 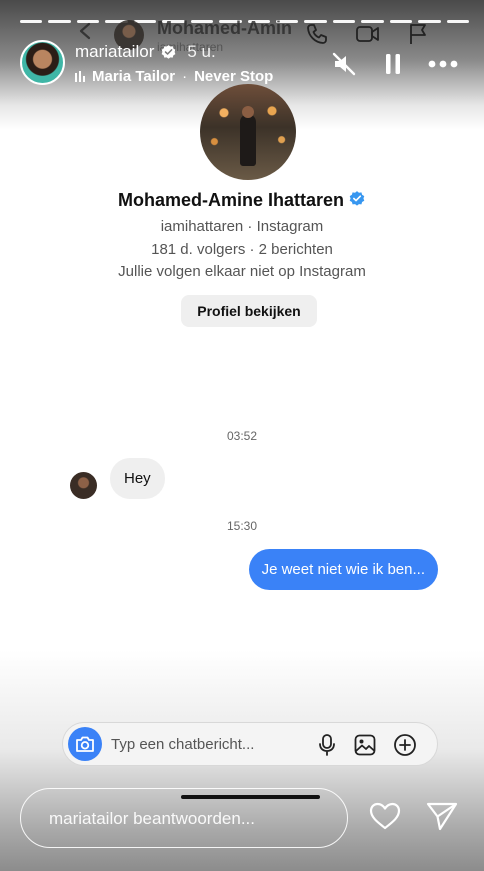 What do you see at coordinates (83, 485) in the screenshot?
I see `sender-avatar` at bounding box center [83, 485].